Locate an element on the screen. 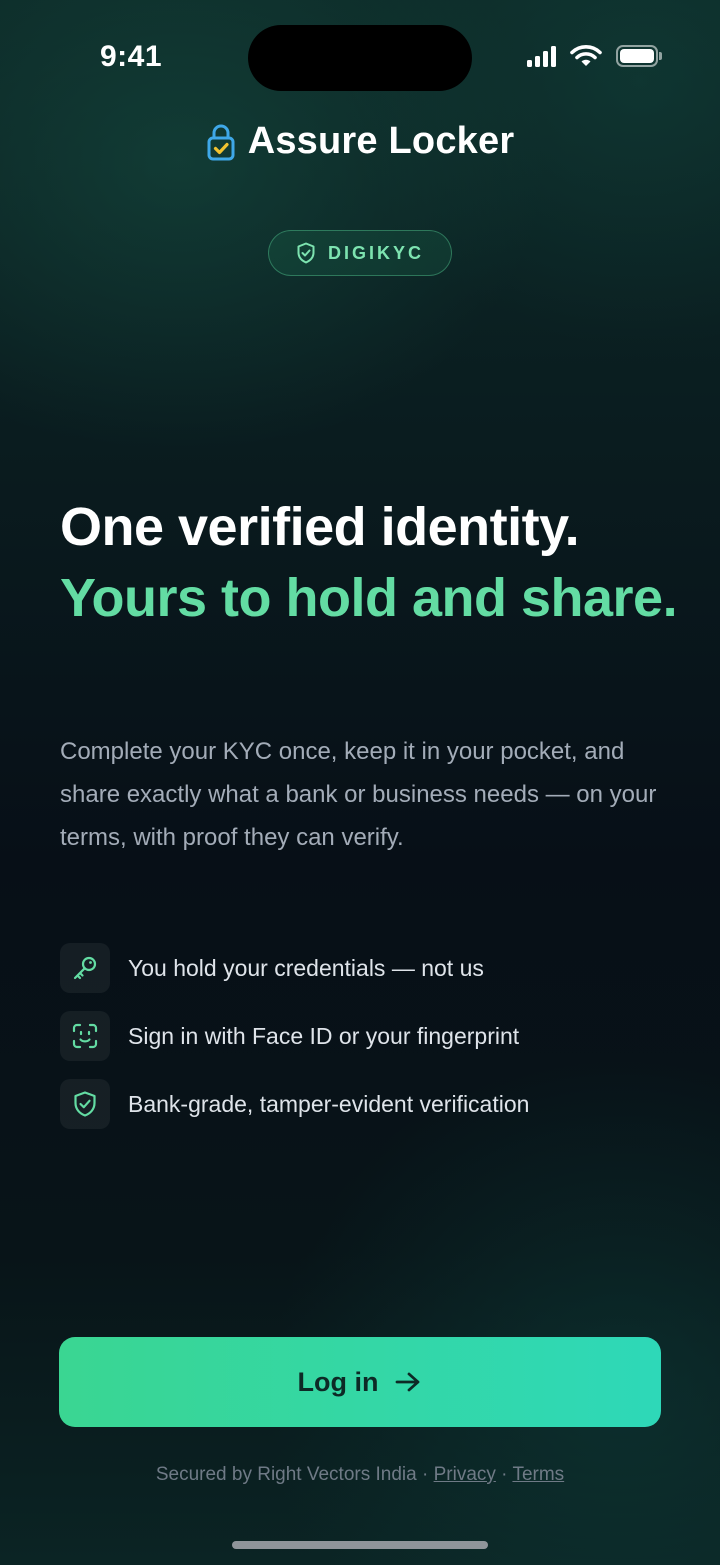  home-indicator is located at coordinates (360, 1545).